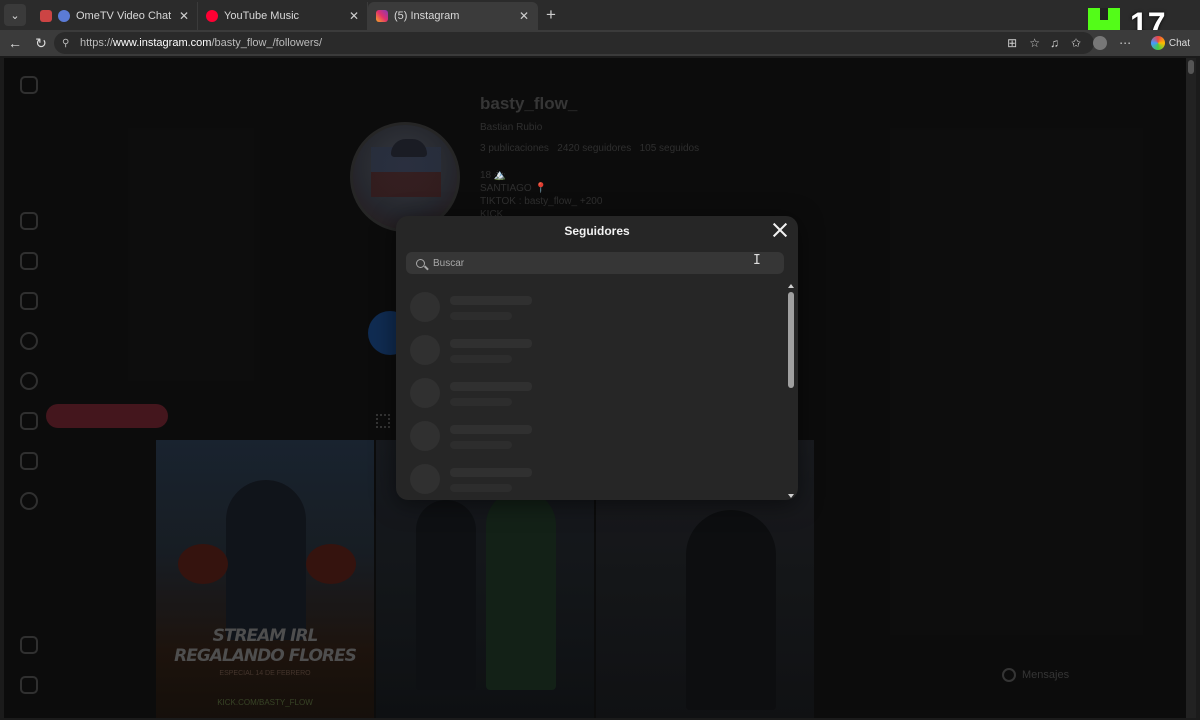  I want to click on tab-youtube-music: YouTube Music ✕, so click(283, 16).